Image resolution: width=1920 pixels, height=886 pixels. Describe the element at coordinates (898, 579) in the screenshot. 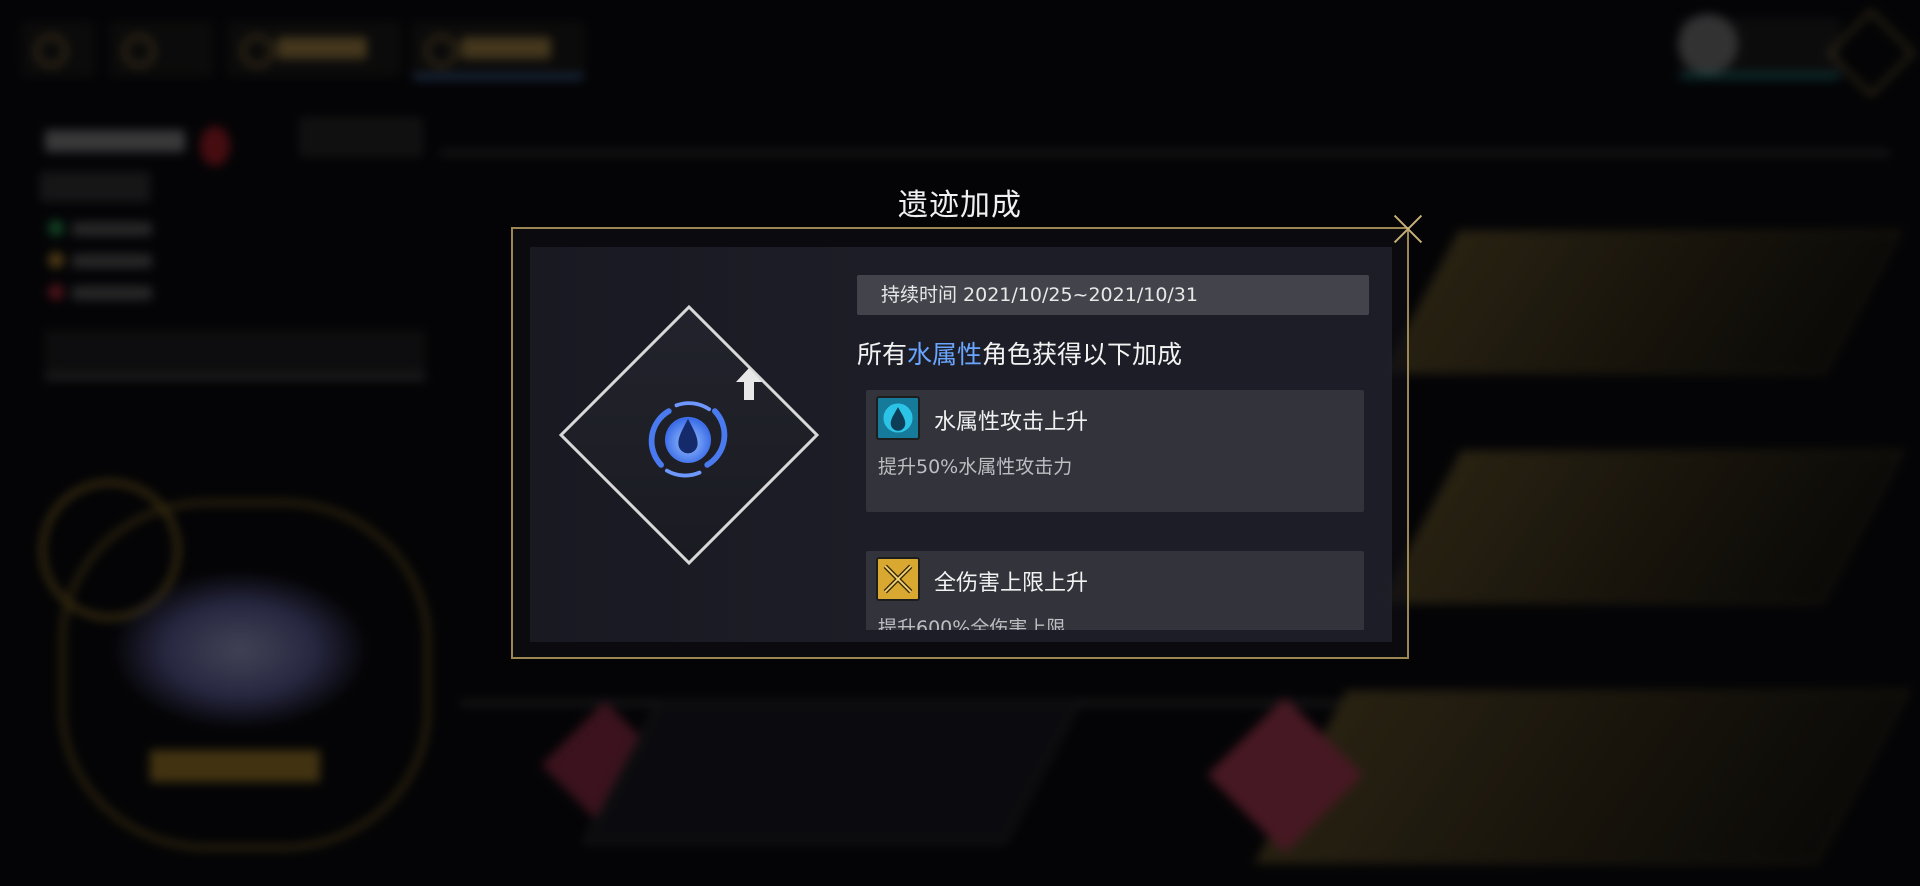

I see `crossed-swords-icon` at that location.